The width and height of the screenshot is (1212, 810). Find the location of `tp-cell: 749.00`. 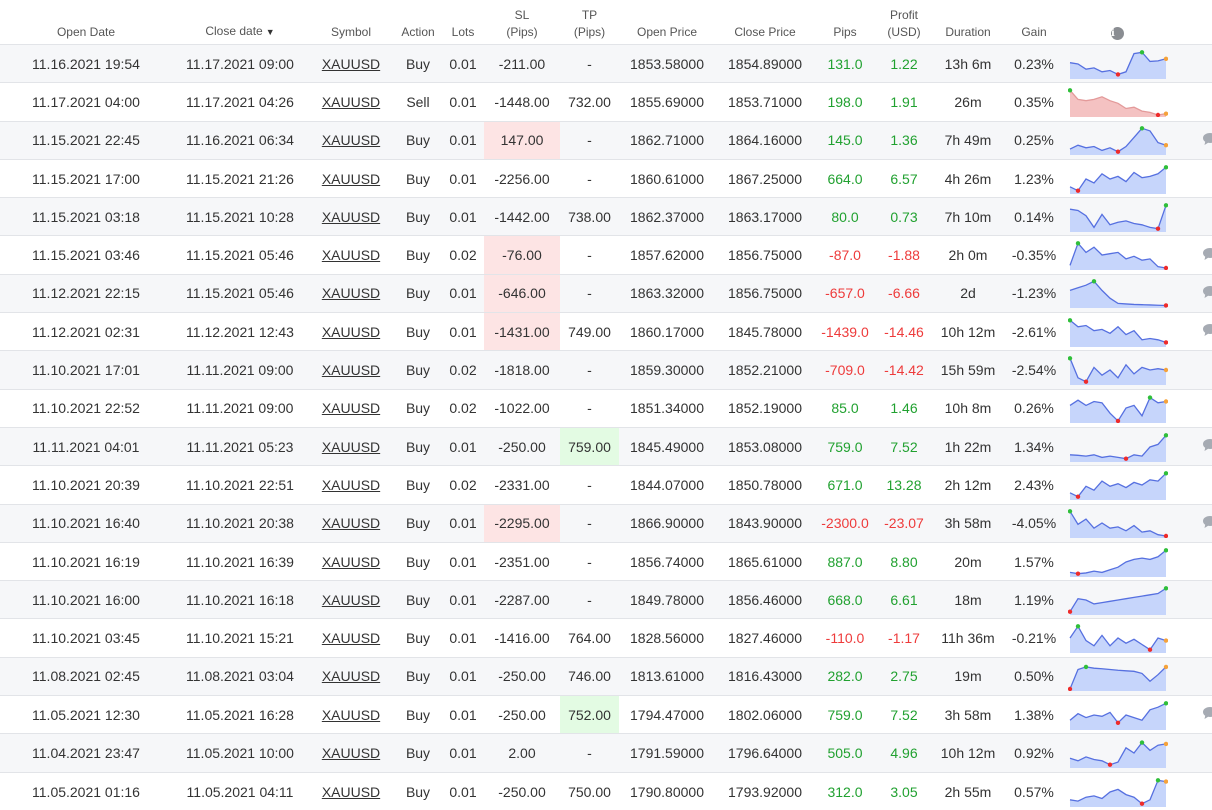

tp-cell: 749.00 is located at coordinates (589, 331).